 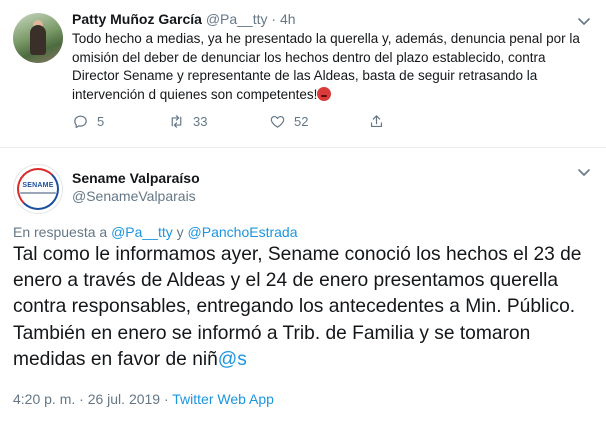 What do you see at coordinates (243, 232) in the screenshot?
I see `reply-mention-pancho: @PanchoEstrada` at bounding box center [243, 232].